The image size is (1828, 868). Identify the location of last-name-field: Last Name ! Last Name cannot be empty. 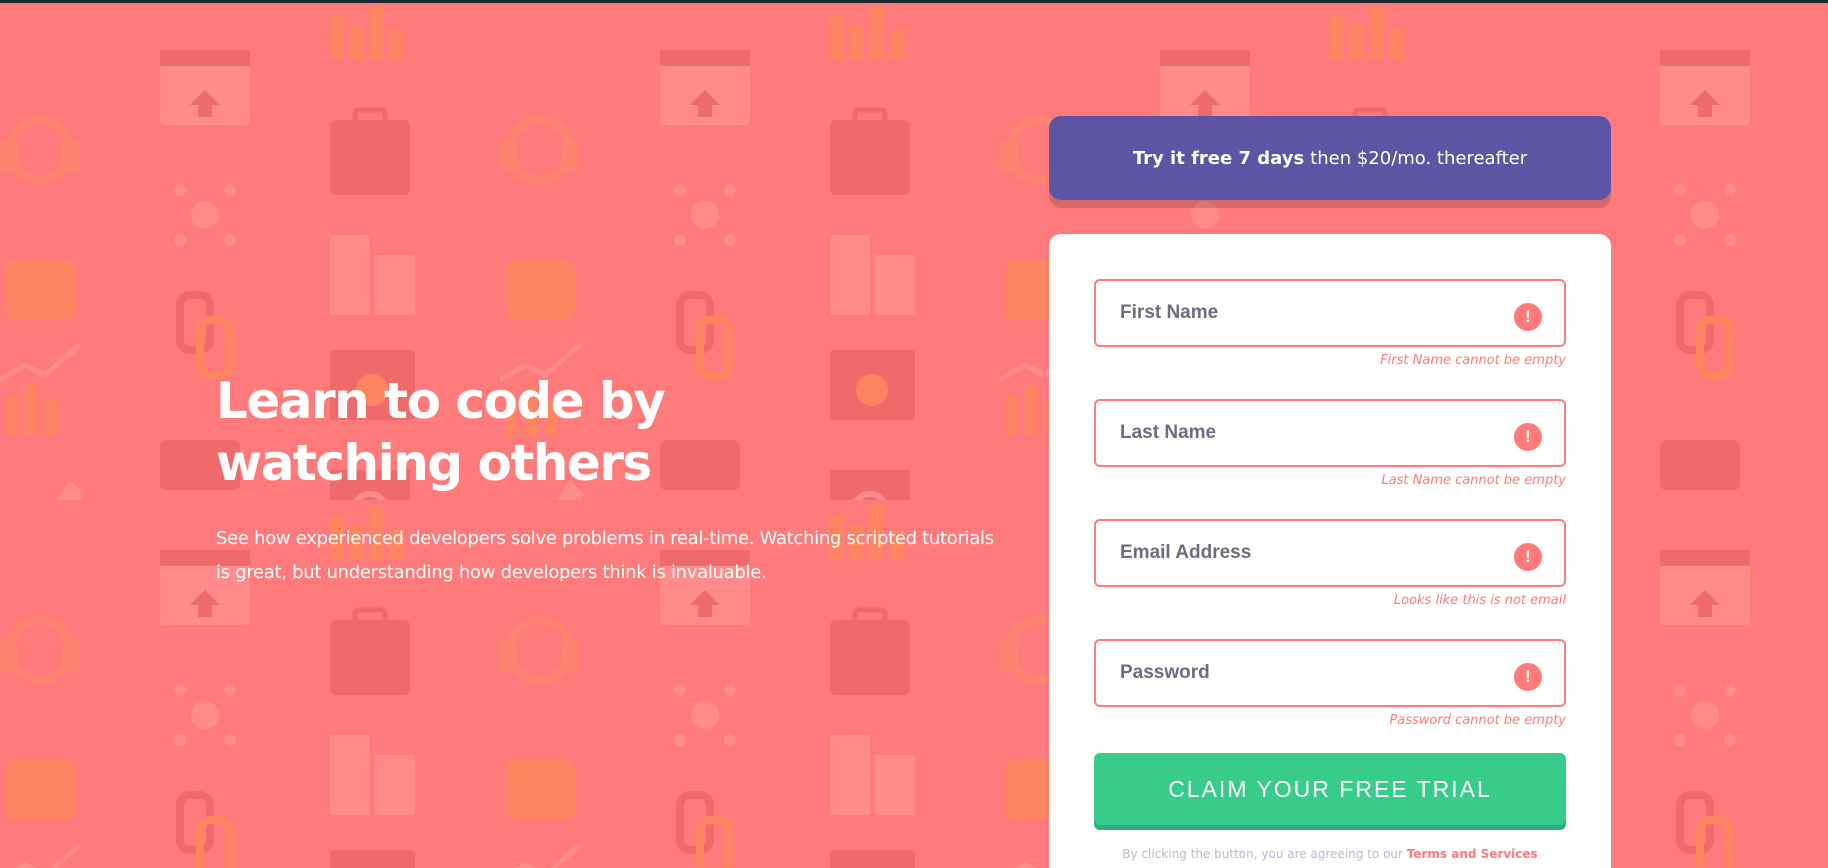
(1330, 443).